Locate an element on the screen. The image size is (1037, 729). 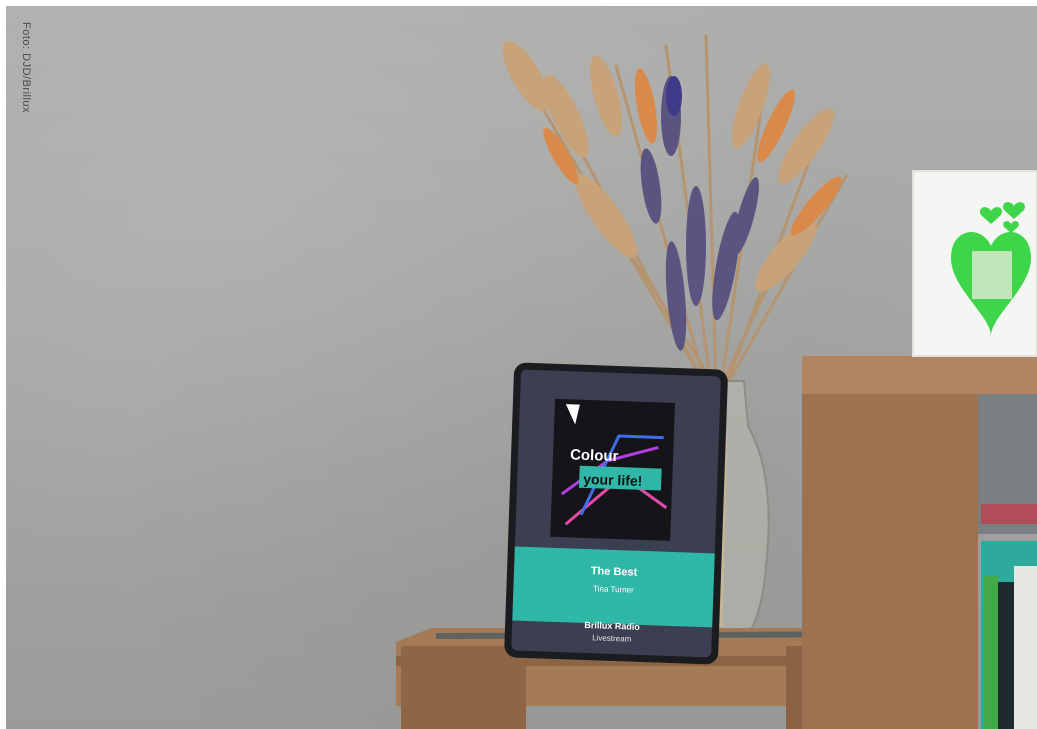
cover-line-2: your life! is located at coordinates (612, 479).